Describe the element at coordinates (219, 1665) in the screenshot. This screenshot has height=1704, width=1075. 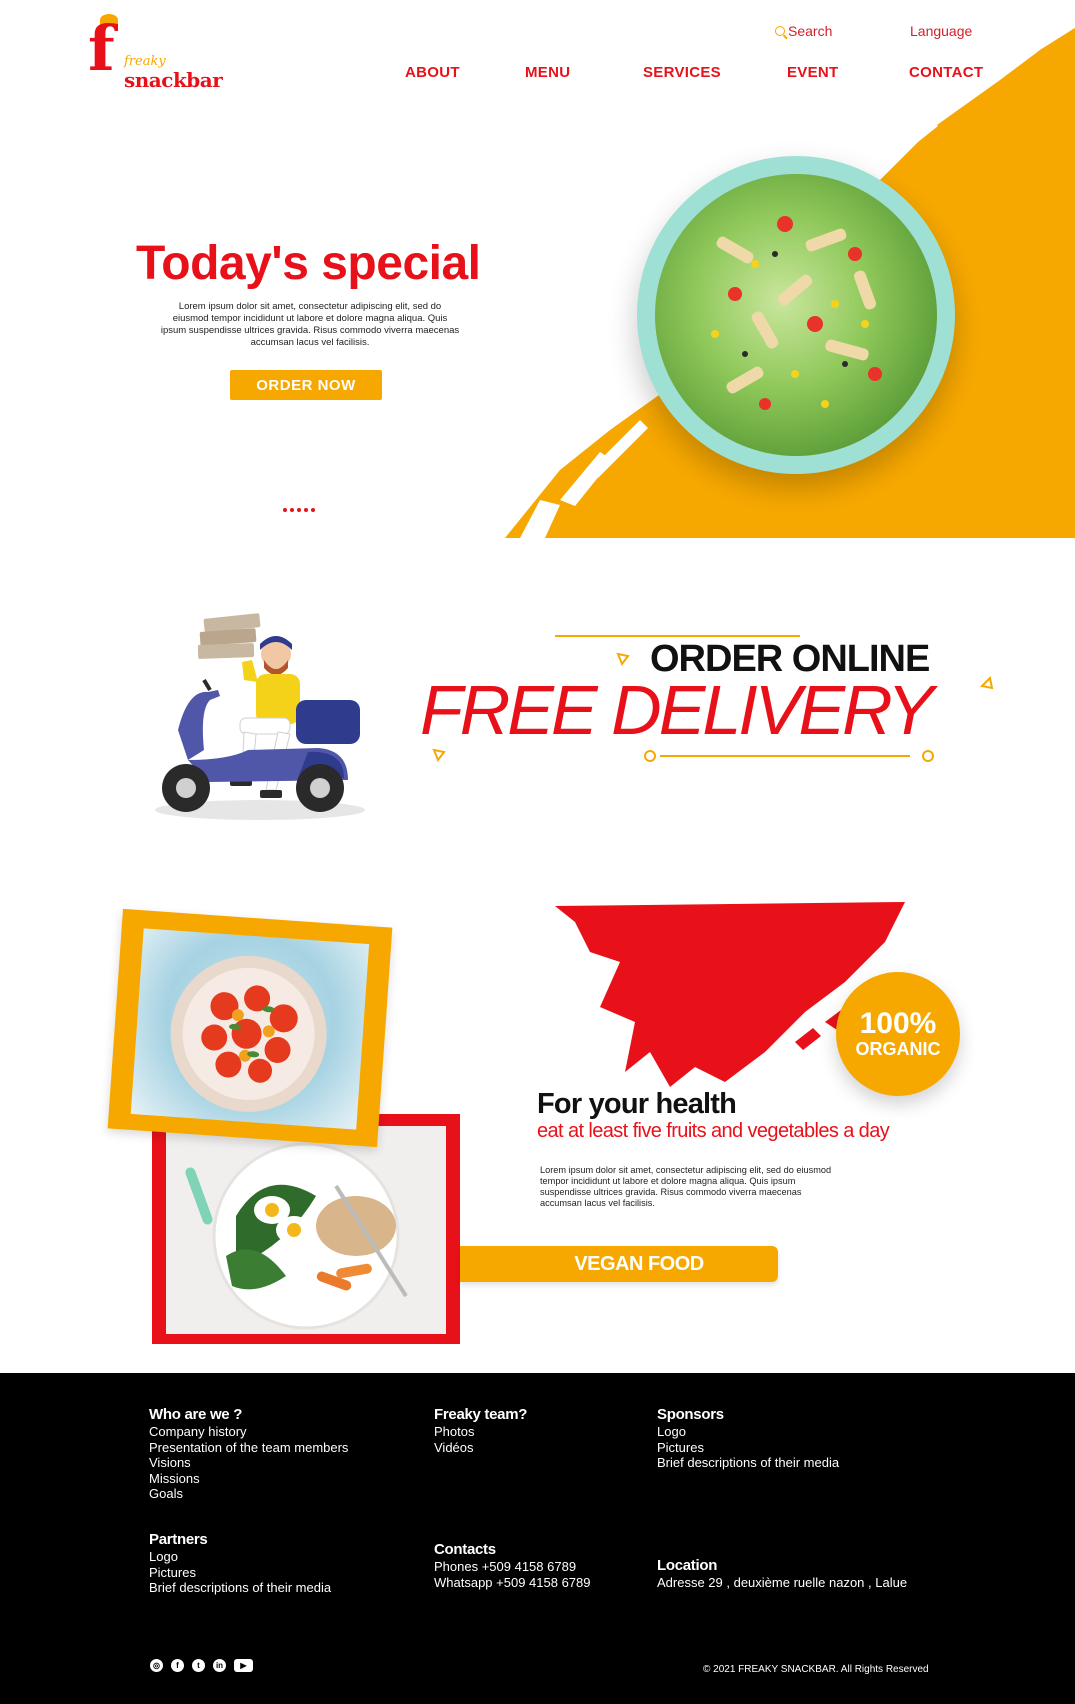
I see `linkedin-icon: in` at that location.